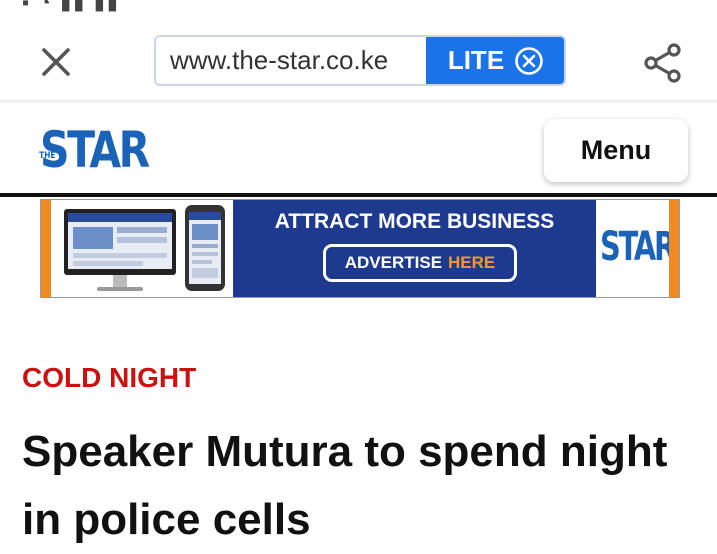 The width and height of the screenshot is (717, 554). Describe the element at coordinates (71, 7) in the screenshot. I see `status-icons: ▪ ◔ ▮▮ ▮▮` at that location.